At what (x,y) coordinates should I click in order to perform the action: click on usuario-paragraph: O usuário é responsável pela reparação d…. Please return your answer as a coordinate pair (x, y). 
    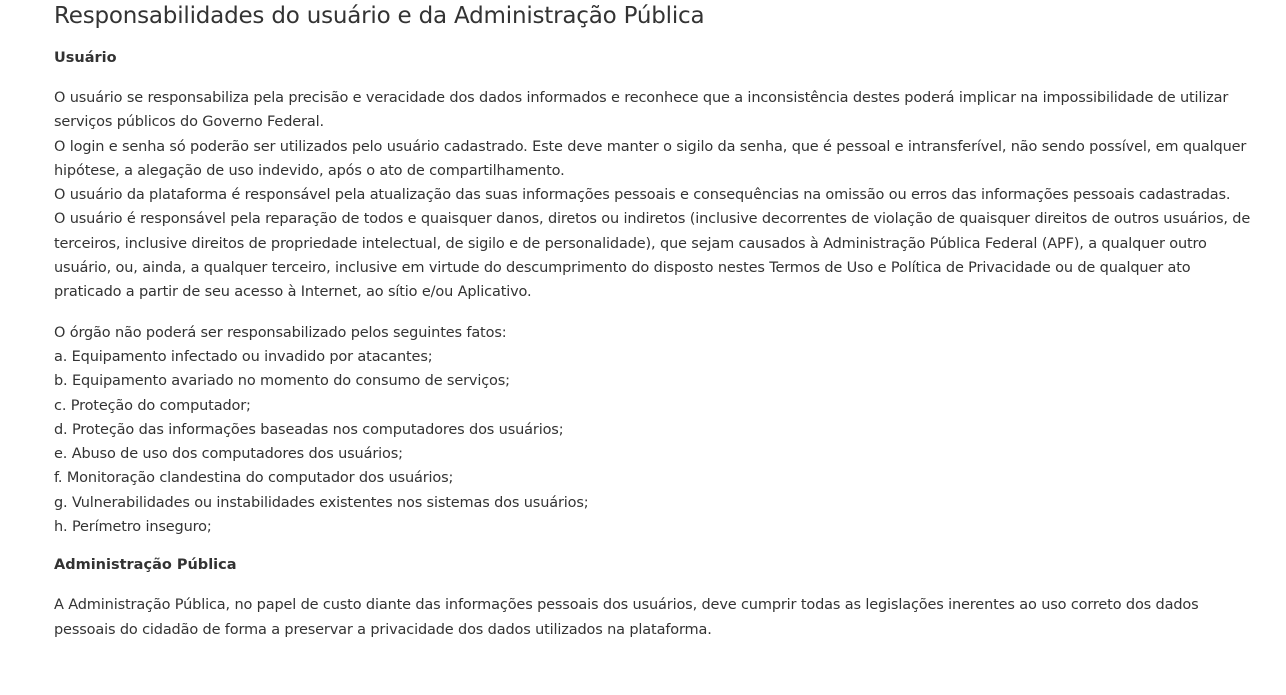
    Looking at the image, I should click on (652, 256).